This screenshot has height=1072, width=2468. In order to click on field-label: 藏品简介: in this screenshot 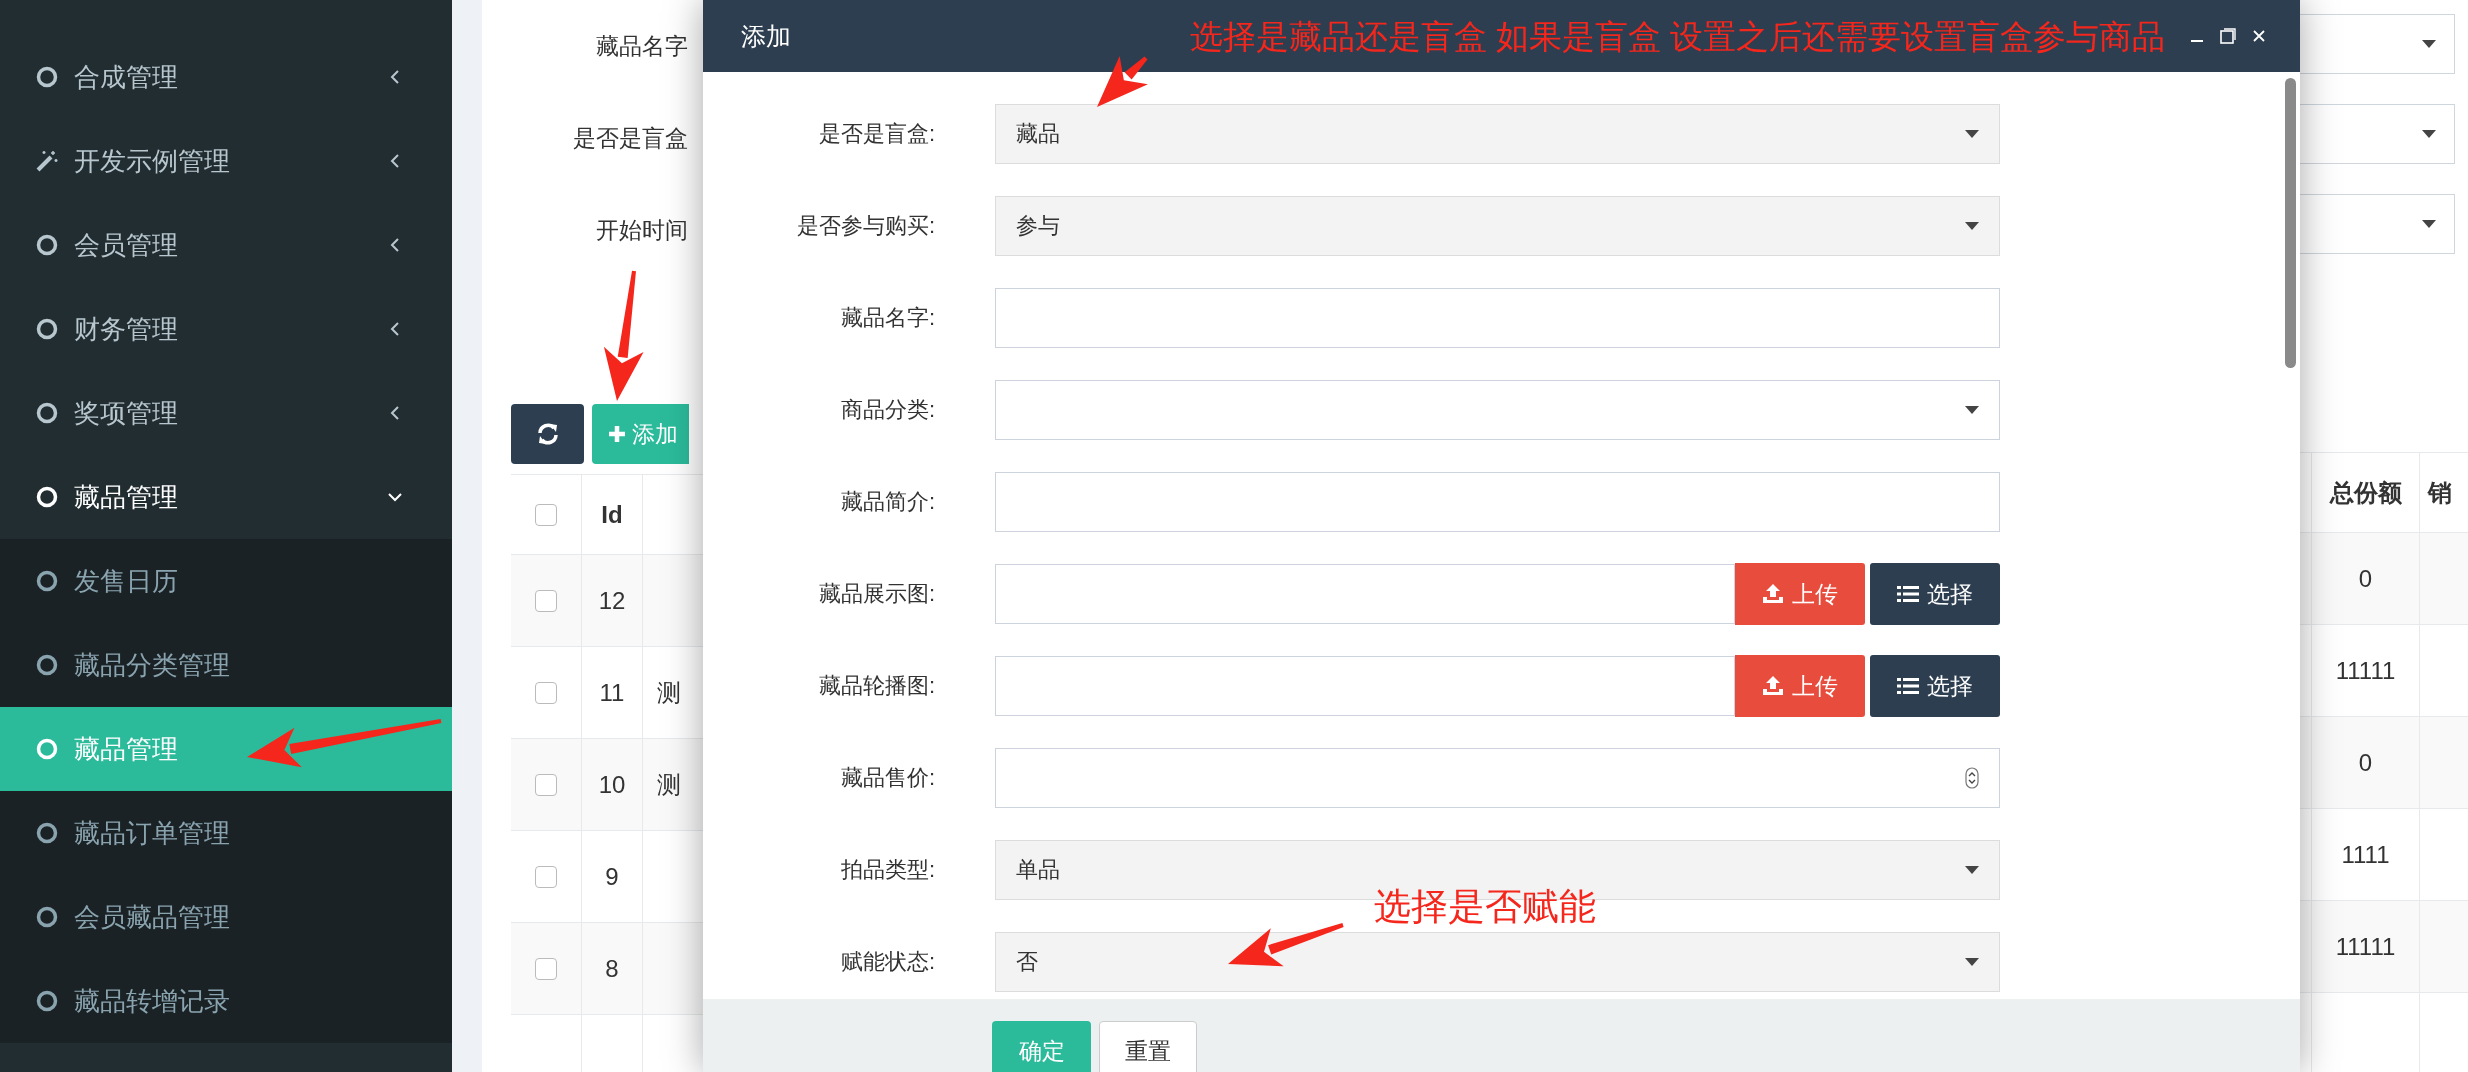, I will do `click(887, 502)`.